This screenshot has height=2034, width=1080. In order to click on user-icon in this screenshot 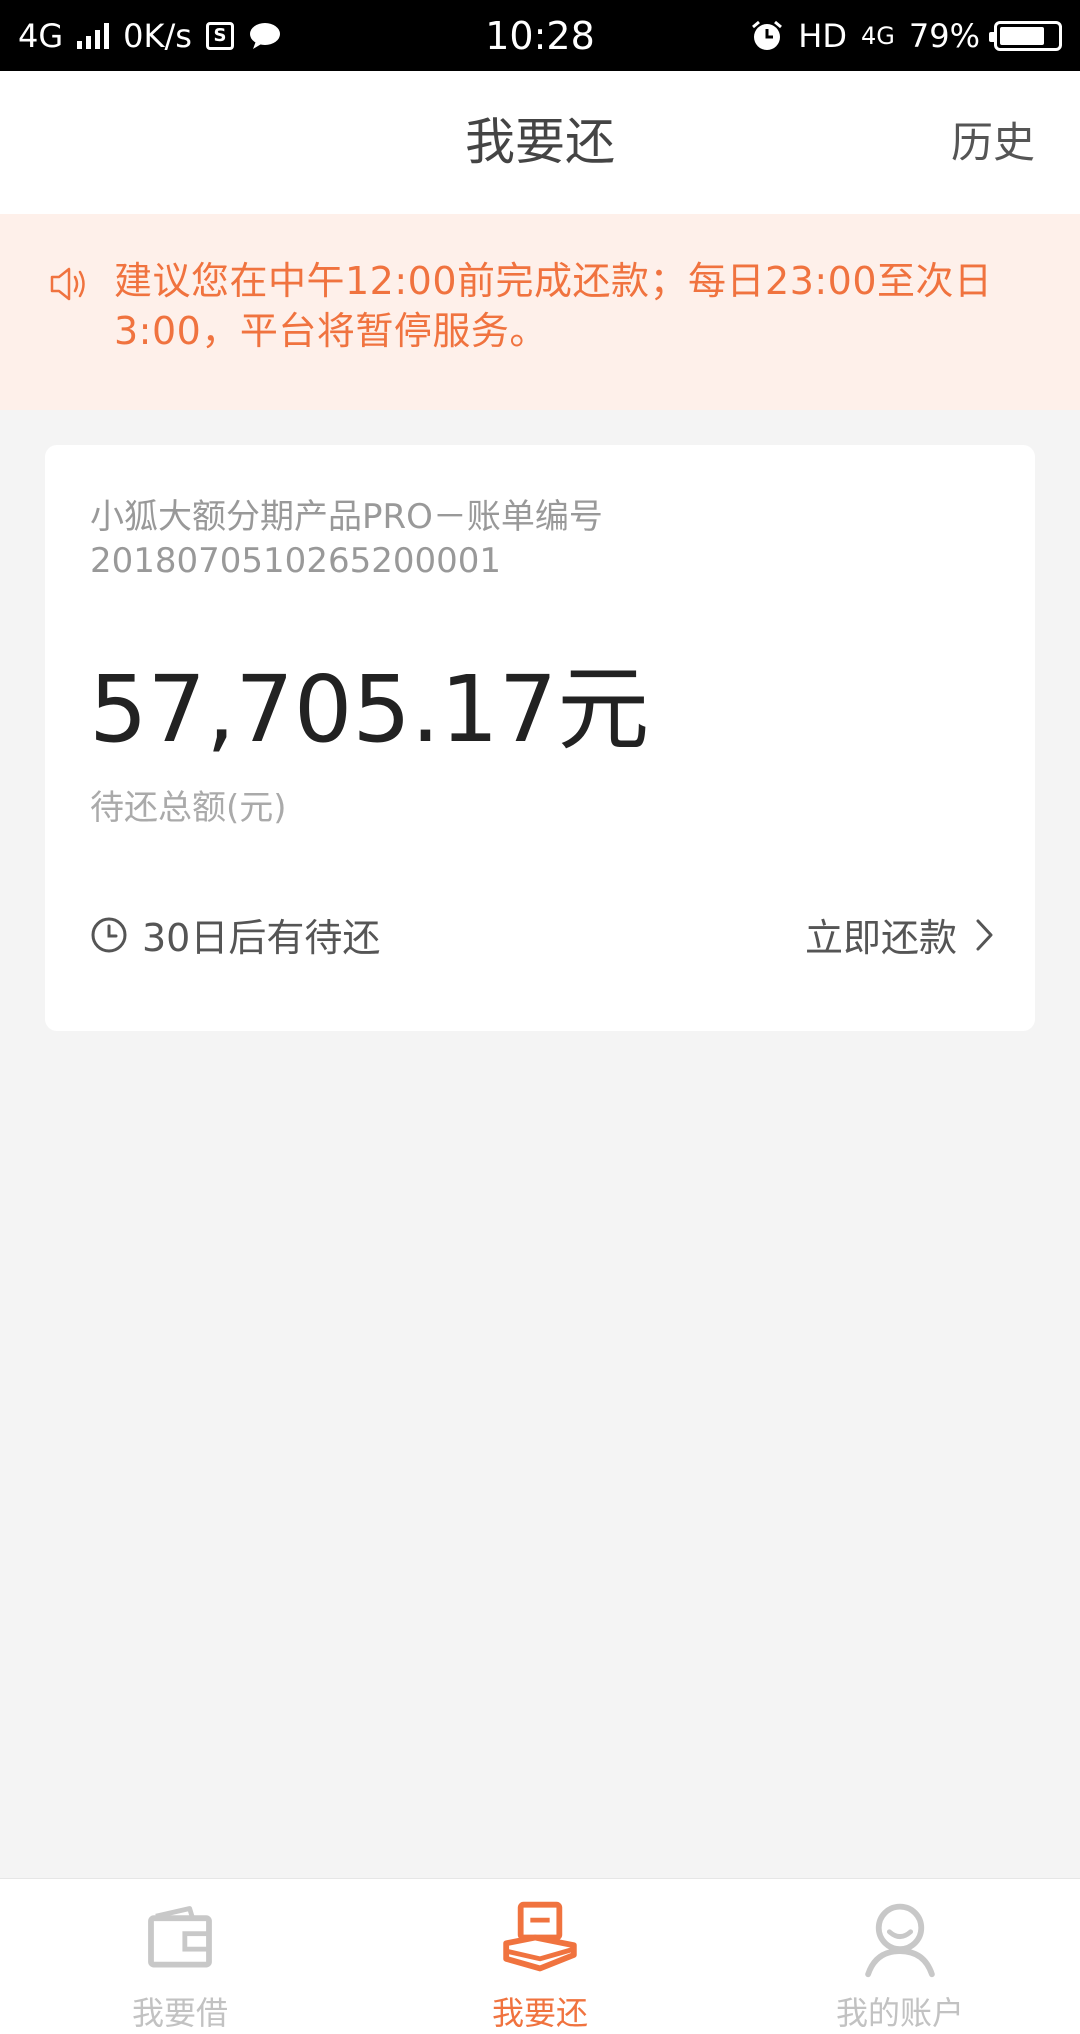, I will do `click(900, 1940)`.